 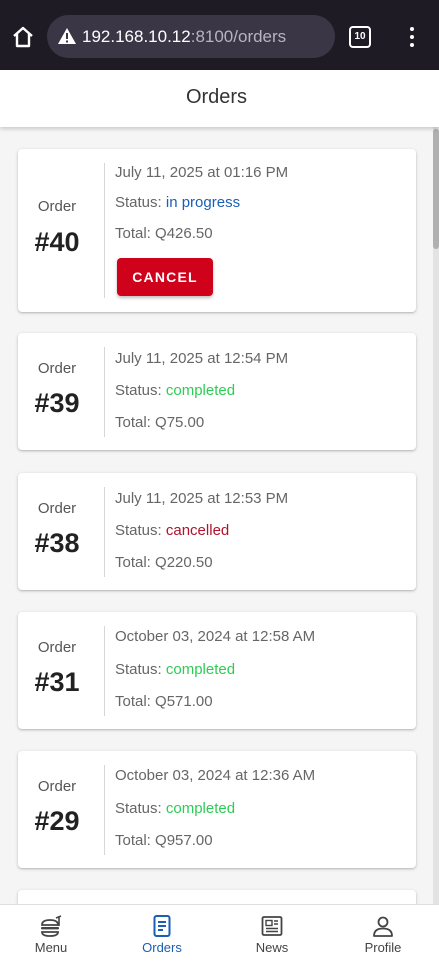 I want to click on order-id-block: Order #31, so click(x=61, y=670).